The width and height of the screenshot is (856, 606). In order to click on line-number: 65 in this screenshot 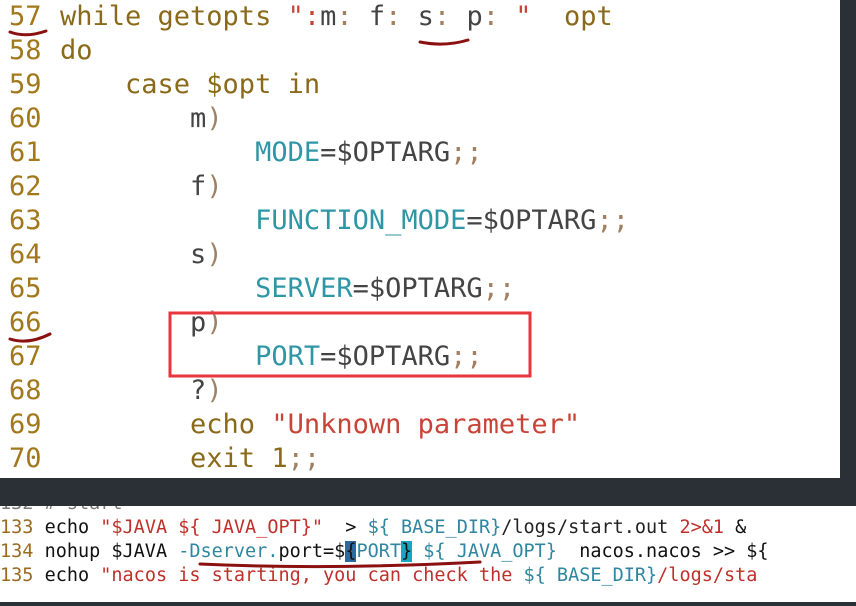, I will do `click(25, 288)`.